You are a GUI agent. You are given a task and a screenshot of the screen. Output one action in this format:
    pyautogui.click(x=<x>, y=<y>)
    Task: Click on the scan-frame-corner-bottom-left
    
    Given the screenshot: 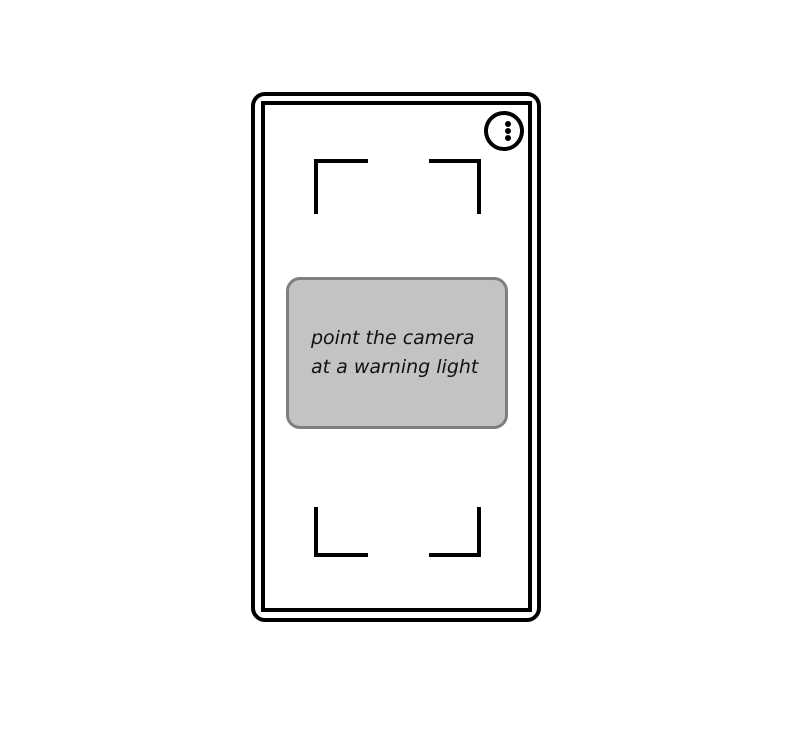 What is the action you would take?
    pyautogui.click(x=341, y=532)
    